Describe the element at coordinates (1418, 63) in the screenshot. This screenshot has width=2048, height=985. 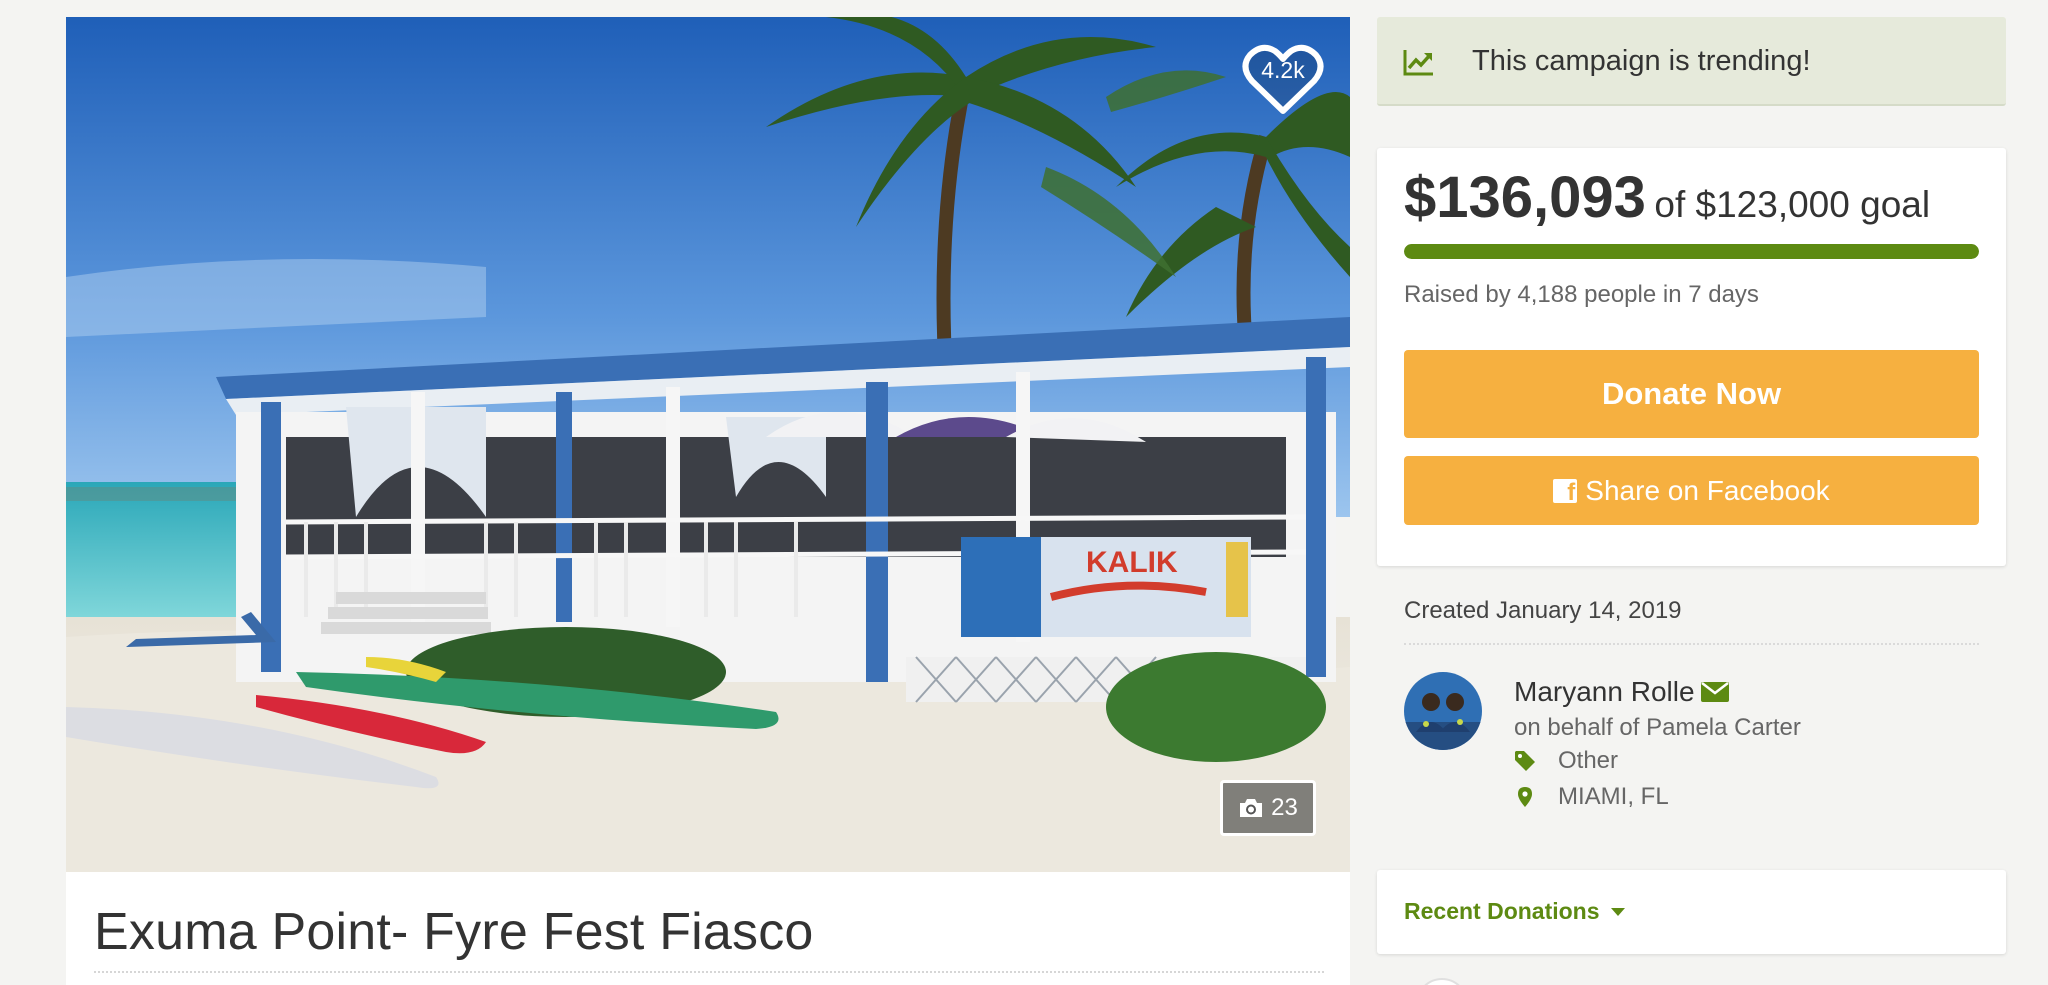
I see `chart-trend-icon` at that location.